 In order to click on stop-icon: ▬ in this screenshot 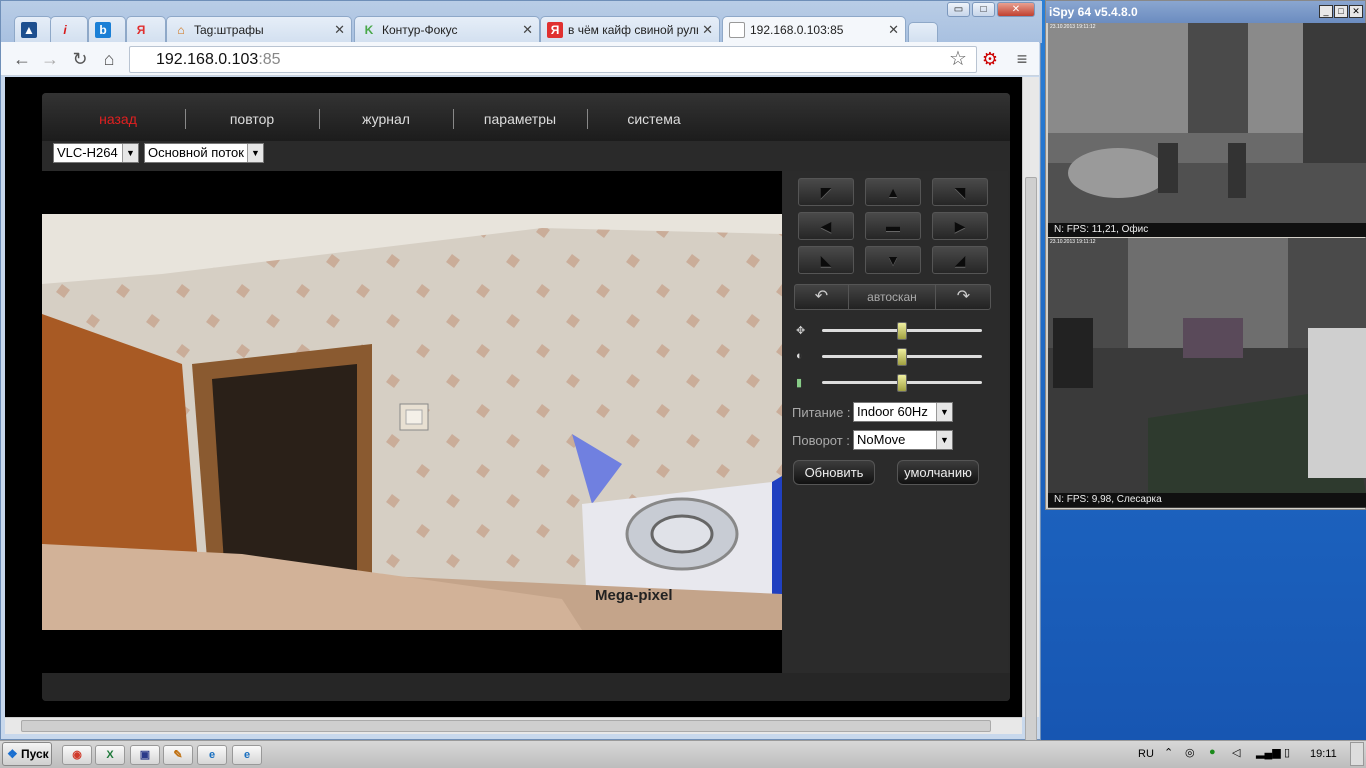, I will do `click(893, 226)`.